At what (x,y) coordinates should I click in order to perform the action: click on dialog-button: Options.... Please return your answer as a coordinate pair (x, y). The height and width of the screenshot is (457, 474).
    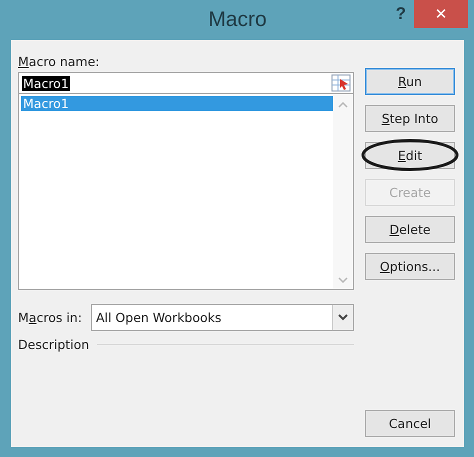
    Looking at the image, I should click on (410, 266).